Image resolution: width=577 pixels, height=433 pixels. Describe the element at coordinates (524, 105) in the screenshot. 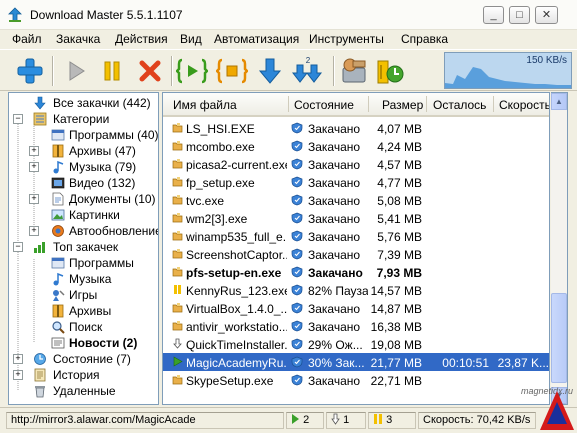

I see `column-header-speed: Скорость` at that location.